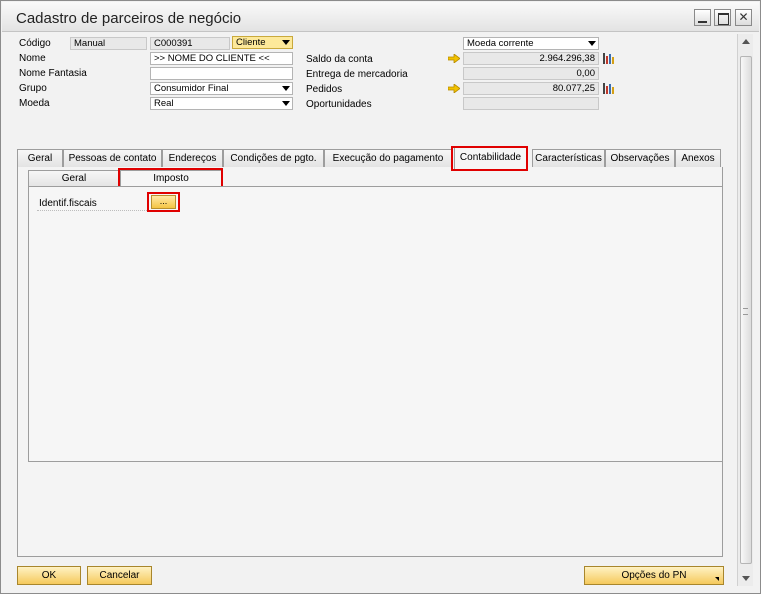  I want to click on oportunidades-label: Oportunidades, so click(339, 104).